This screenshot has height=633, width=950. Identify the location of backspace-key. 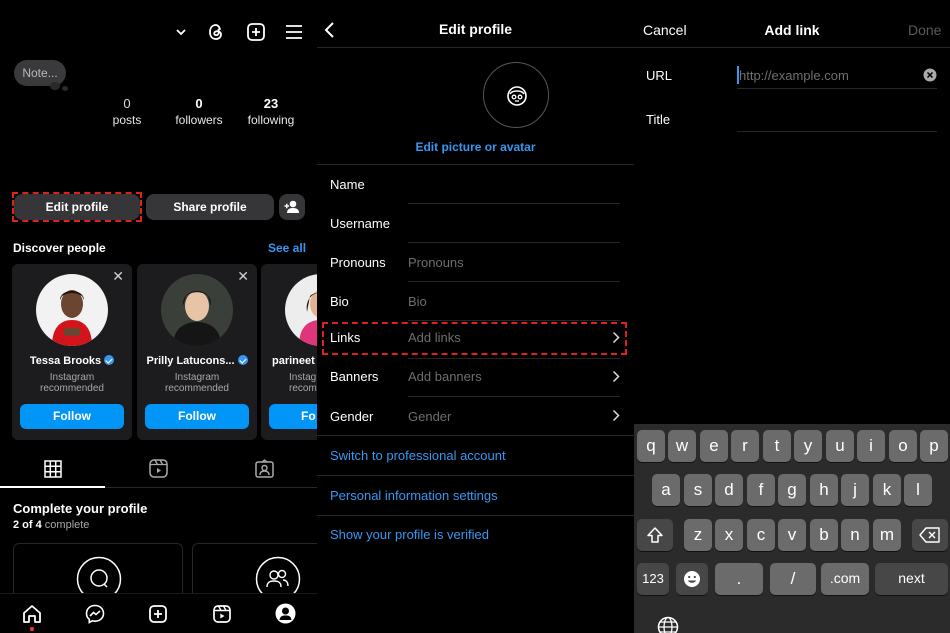
(930, 535).